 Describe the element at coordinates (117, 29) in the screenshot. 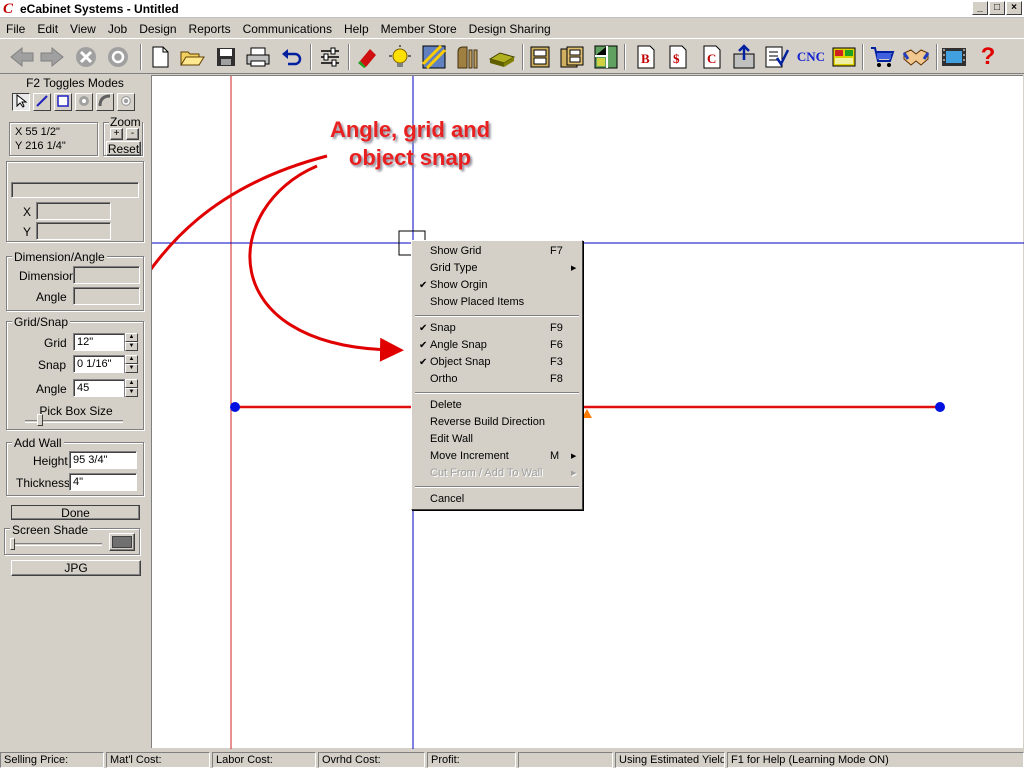

I see `menu-job: Job` at that location.